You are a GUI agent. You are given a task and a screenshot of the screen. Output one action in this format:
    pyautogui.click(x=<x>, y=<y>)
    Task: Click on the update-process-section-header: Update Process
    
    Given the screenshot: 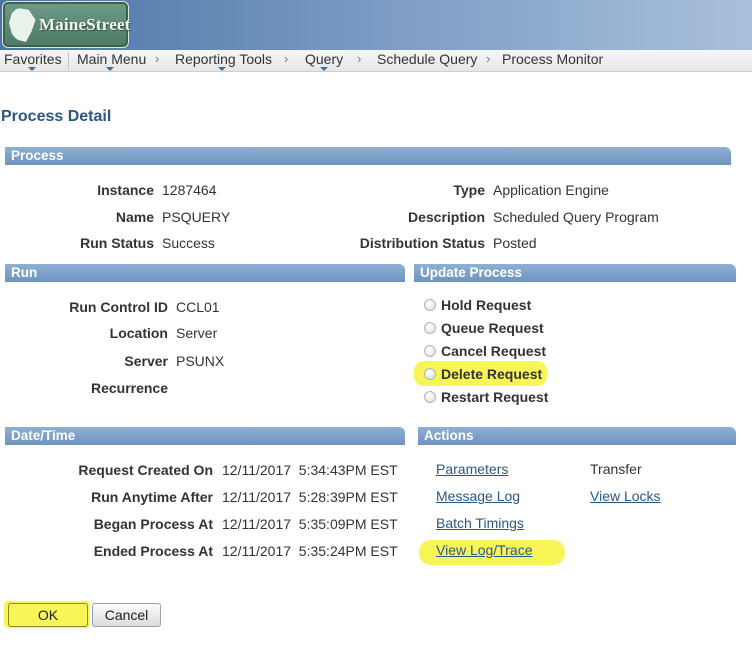 What is the action you would take?
    pyautogui.click(x=575, y=273)
    